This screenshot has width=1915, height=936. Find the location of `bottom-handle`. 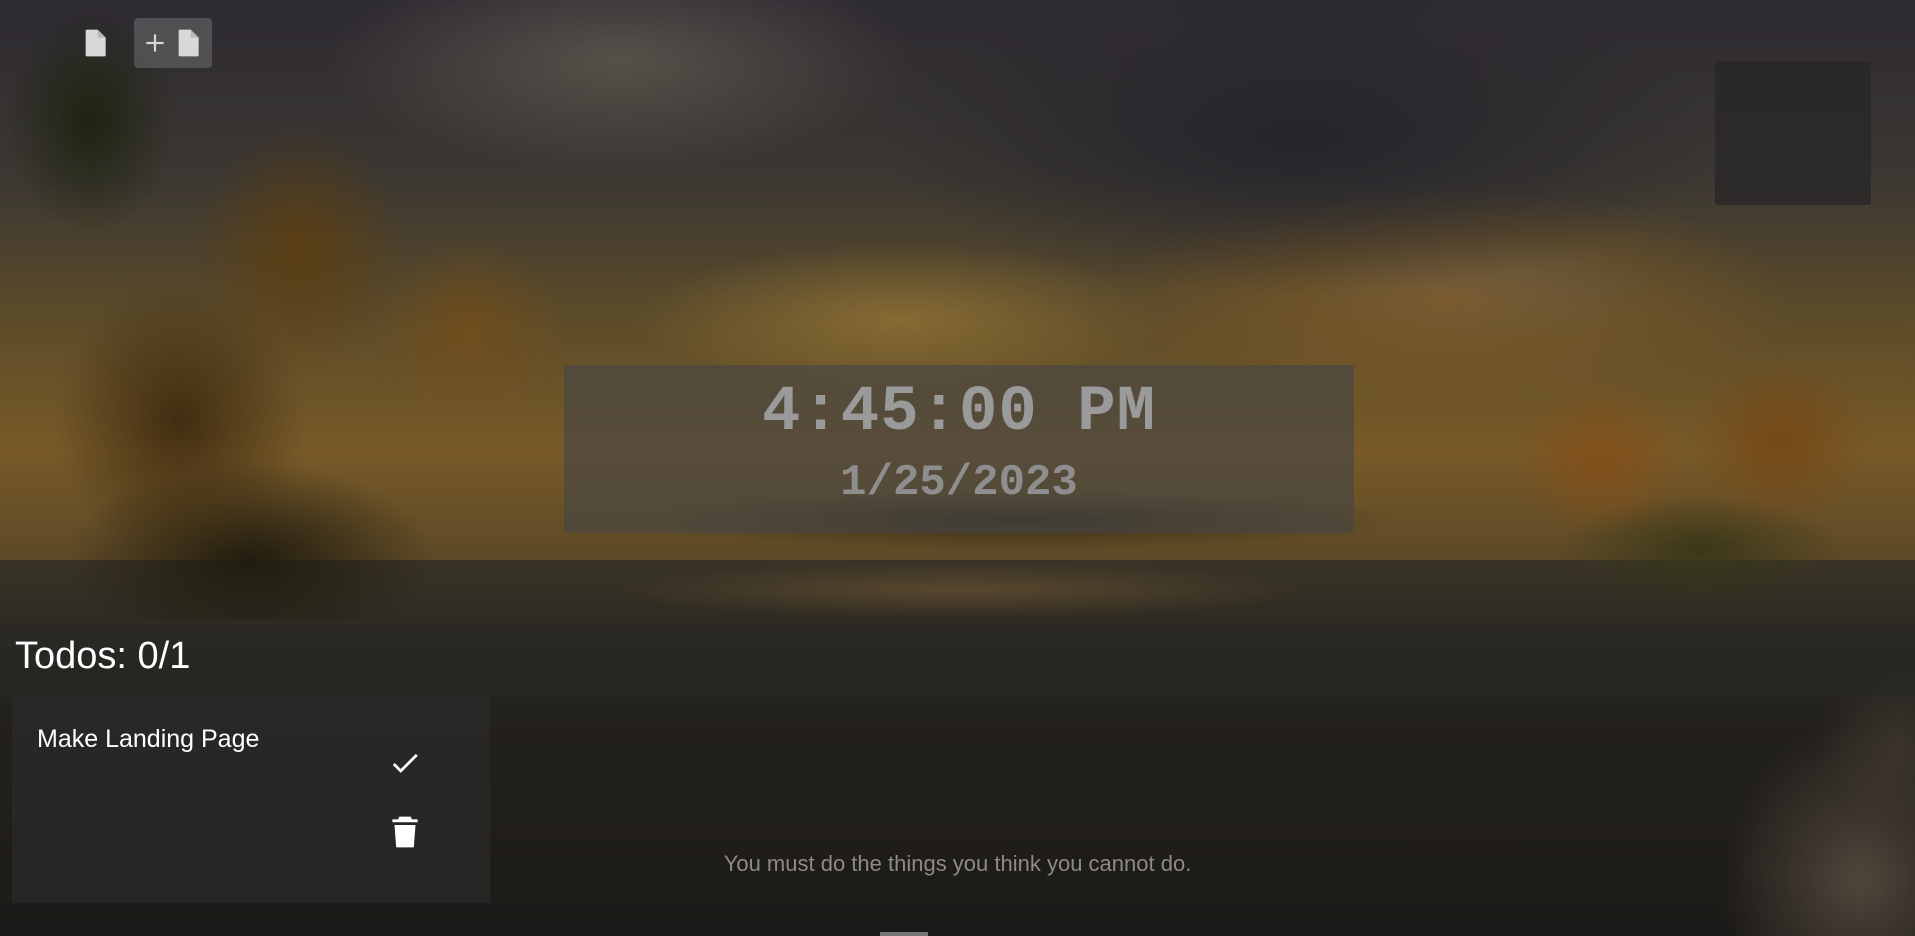

bottom-handle is located at coordinates (904, 934).